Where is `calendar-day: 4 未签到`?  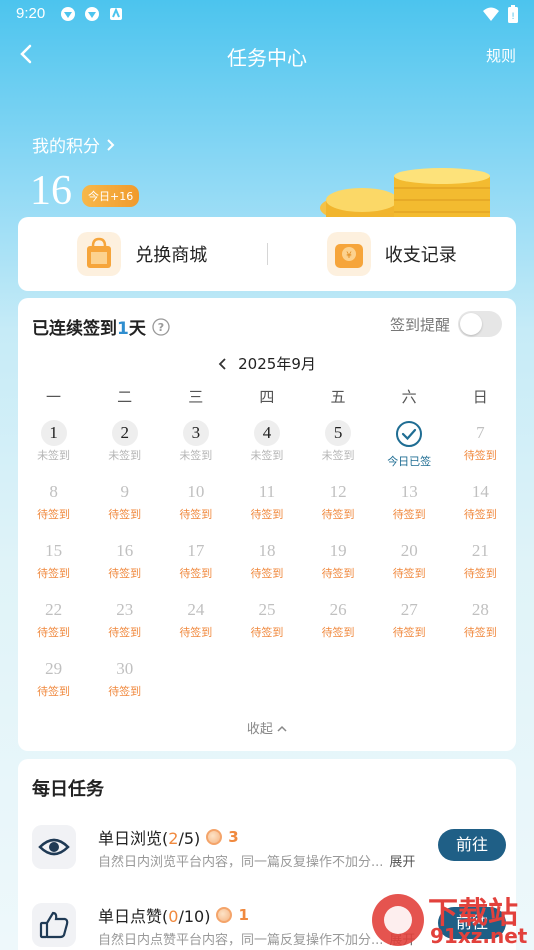
calendar-day: 4 未签到 is located at coordinates (266, 449).